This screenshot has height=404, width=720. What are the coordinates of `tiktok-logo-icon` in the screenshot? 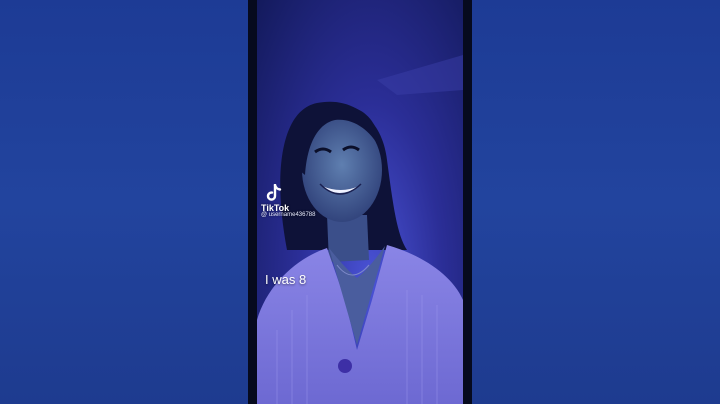 It's located at (274, 192).